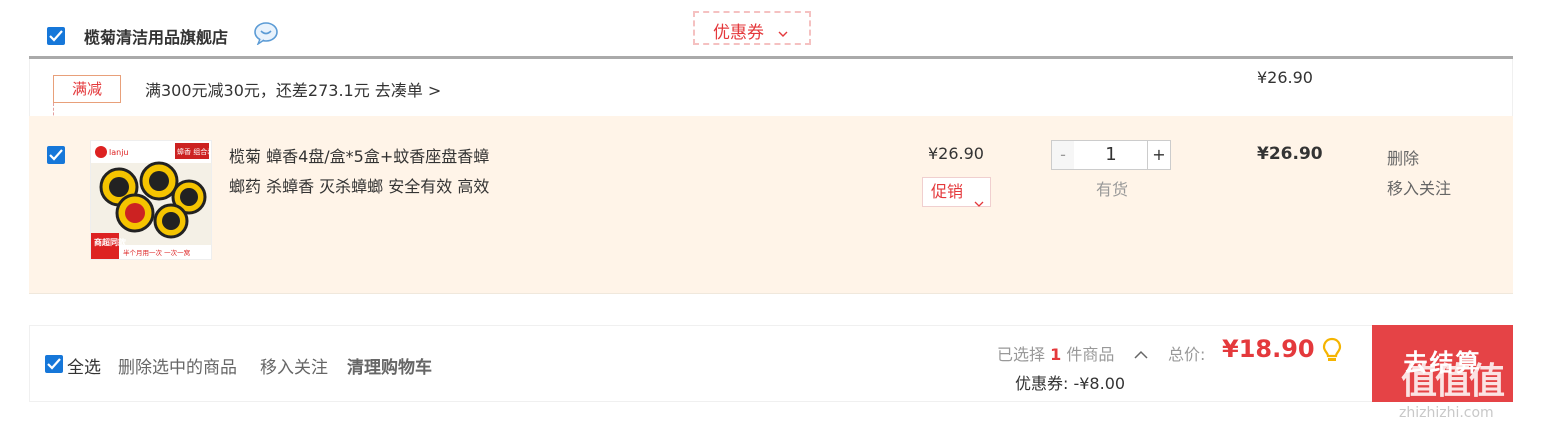 The width and height of the screenshot is (1549, 432). I want to click on decrease-quantity-button: -, so click(1063, 155).